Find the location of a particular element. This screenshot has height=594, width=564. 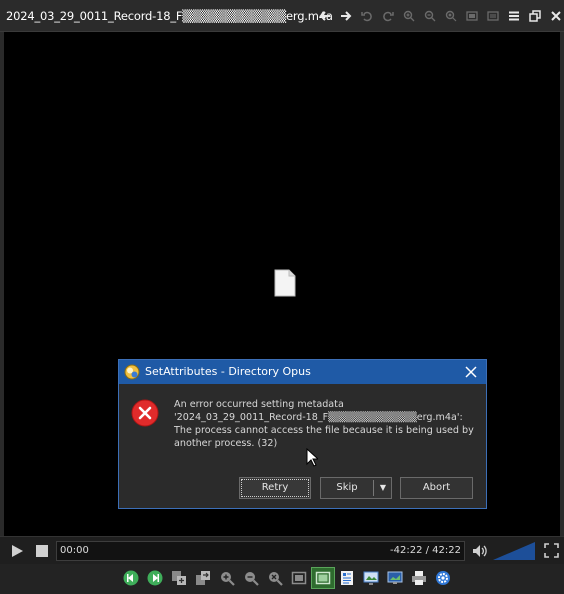

forward-arrow-icon is located at coordinates (345, 16).